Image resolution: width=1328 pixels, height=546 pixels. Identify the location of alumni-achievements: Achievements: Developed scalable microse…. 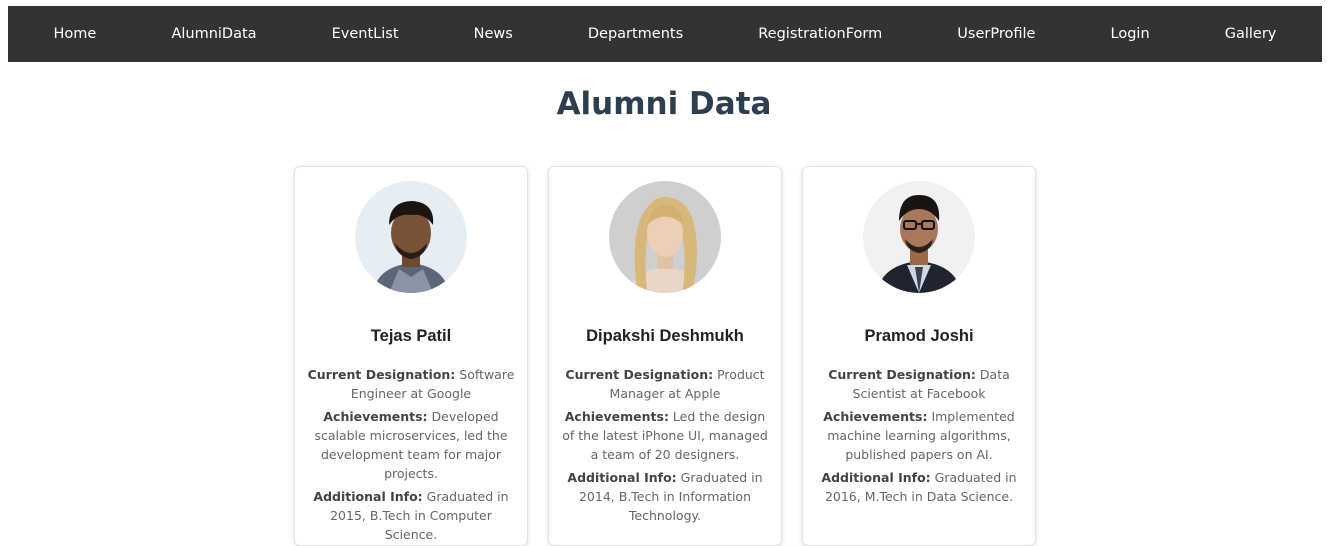
(411, 445).